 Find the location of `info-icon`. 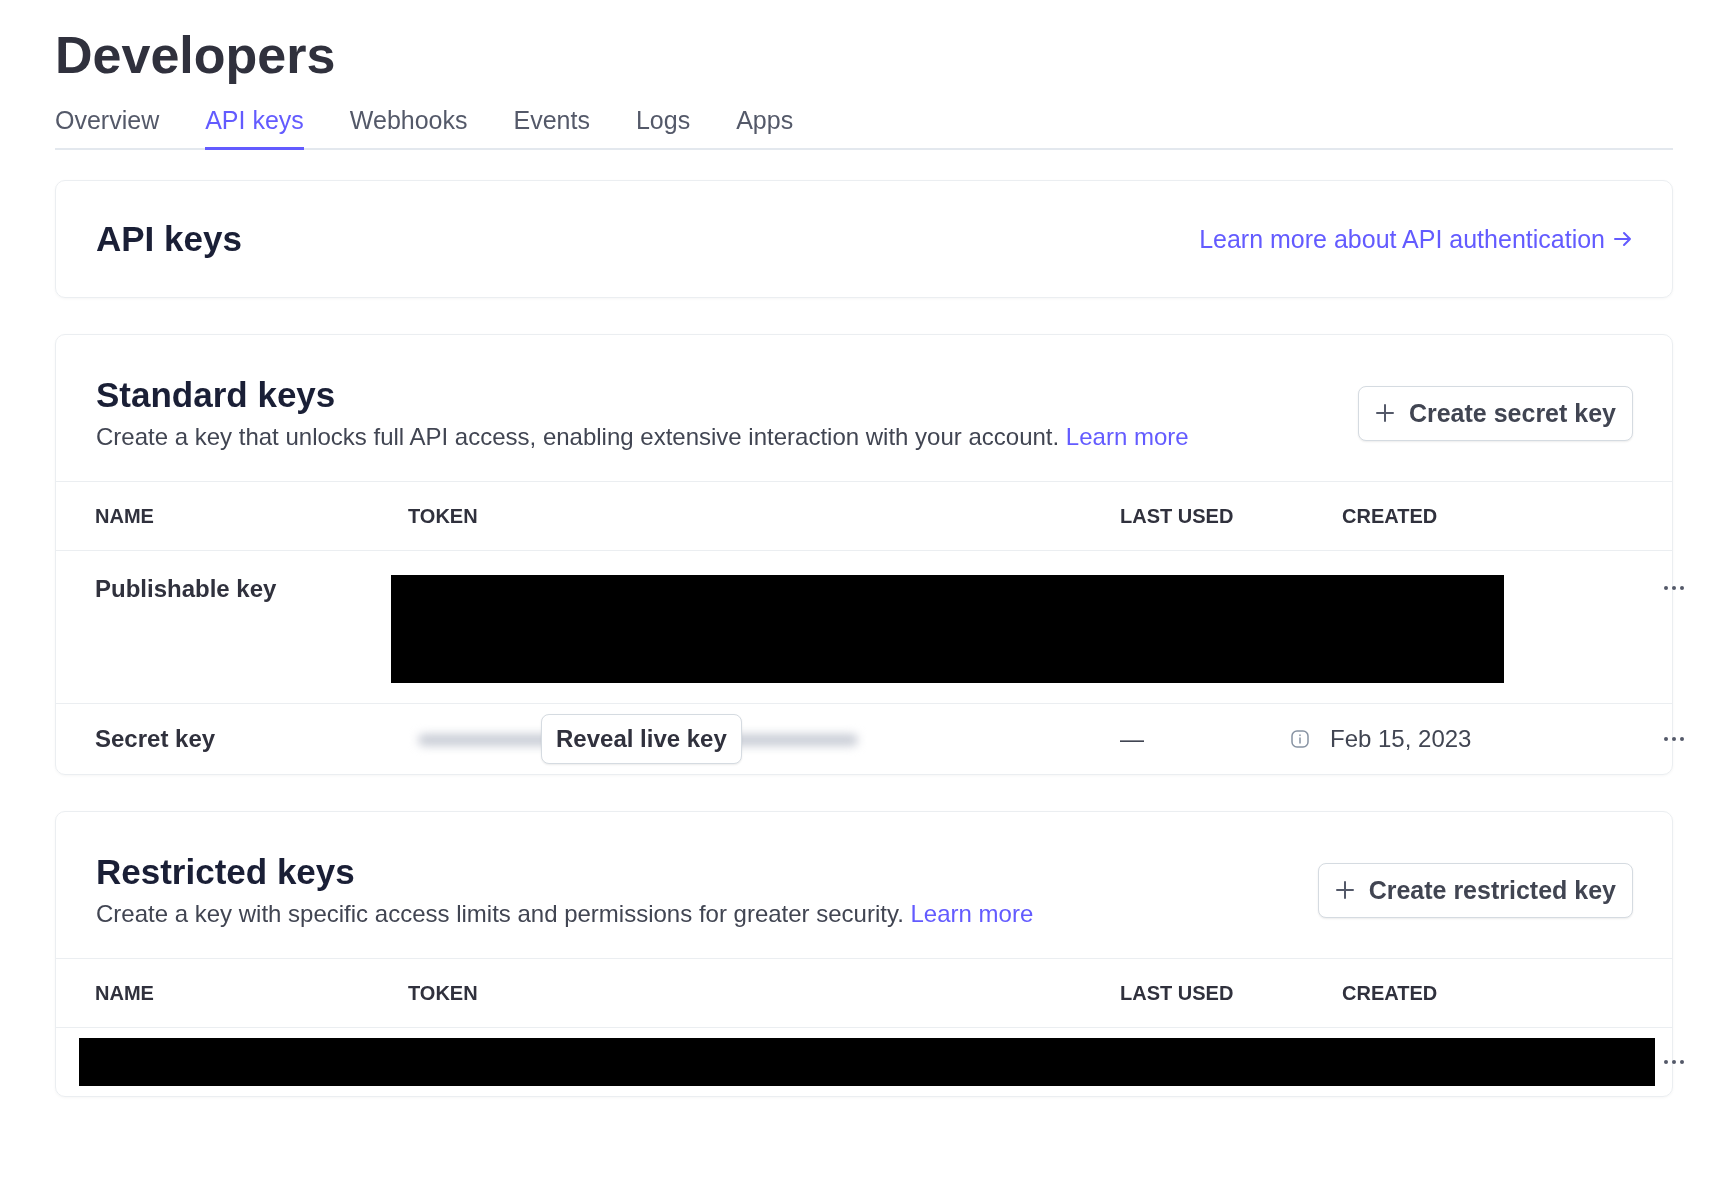

info-icon is located at coordinates (1300, 739).